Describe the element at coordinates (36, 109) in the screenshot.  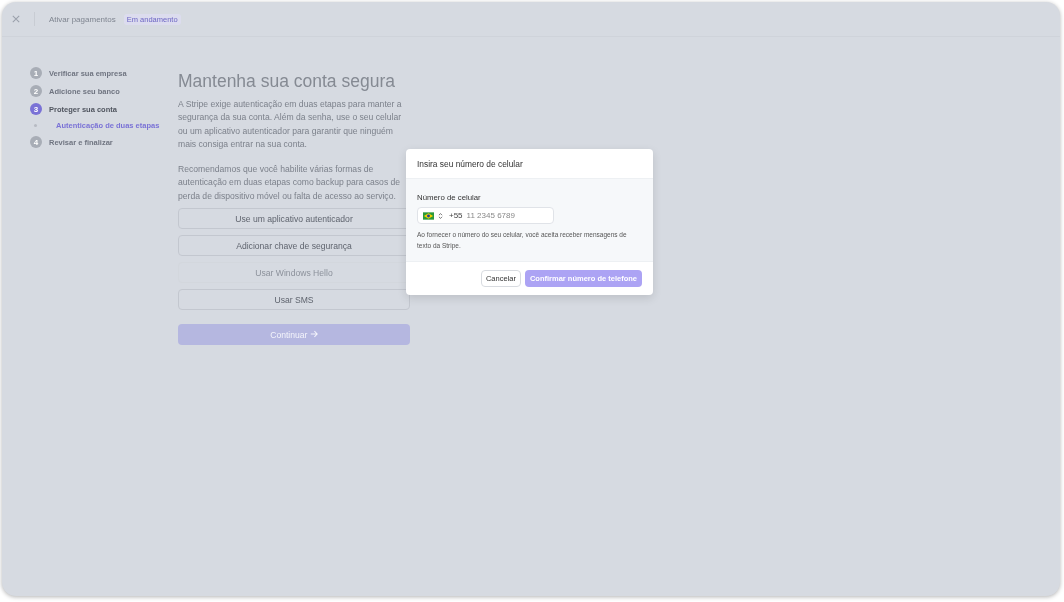
I see `step-number: 3` at that location.